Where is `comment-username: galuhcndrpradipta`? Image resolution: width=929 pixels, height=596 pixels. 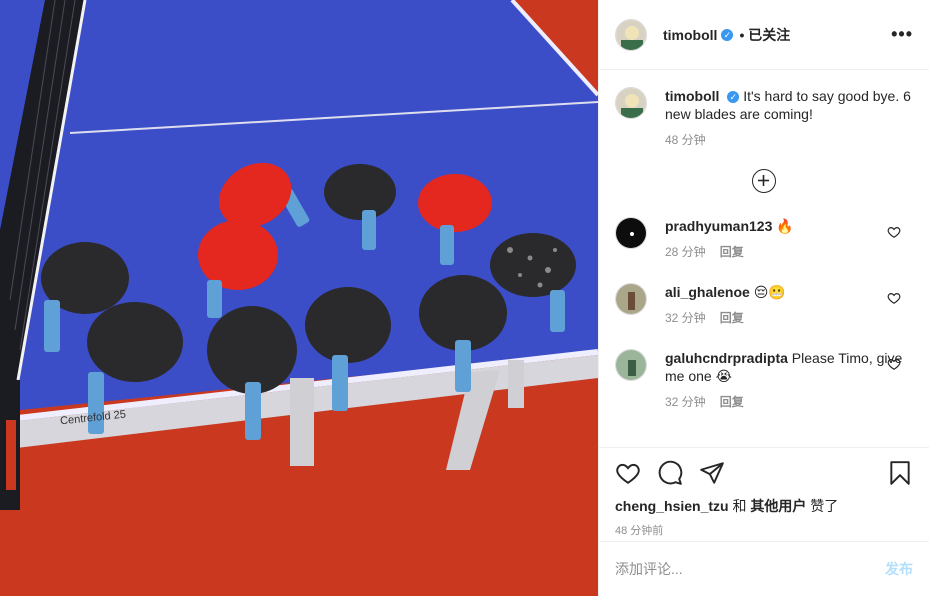 comment-username: galuhcndrpradipta is located at coordinates (726, 358).